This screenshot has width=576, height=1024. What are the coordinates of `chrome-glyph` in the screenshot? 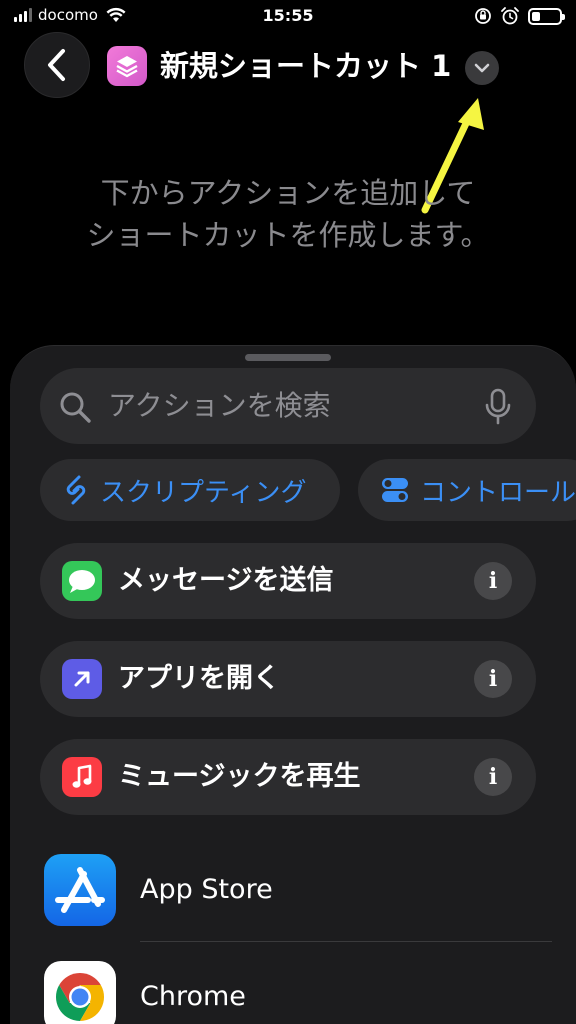 It's located at (80, 997).